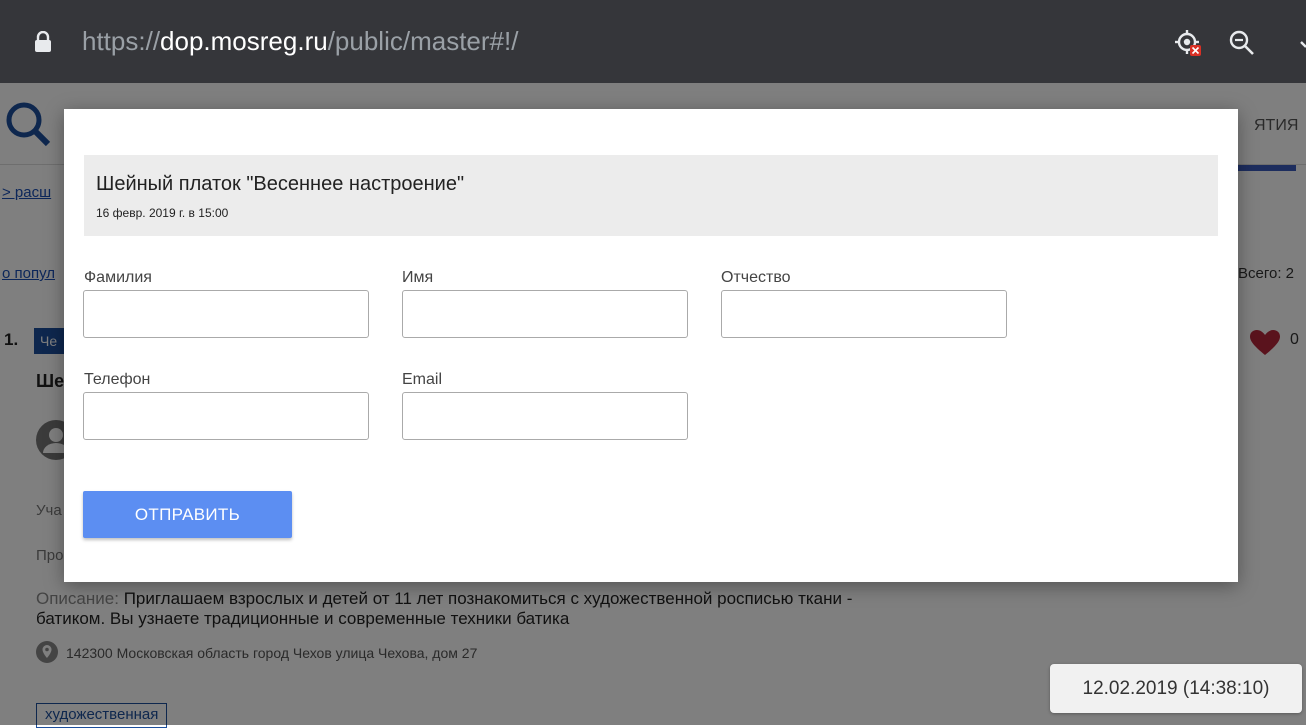 The width and height of the screenshot is (1306, 728). What do you see at coordinates (226, 314) in the screenshot?
I see `last-name-field` at bounding box center [226, 314].